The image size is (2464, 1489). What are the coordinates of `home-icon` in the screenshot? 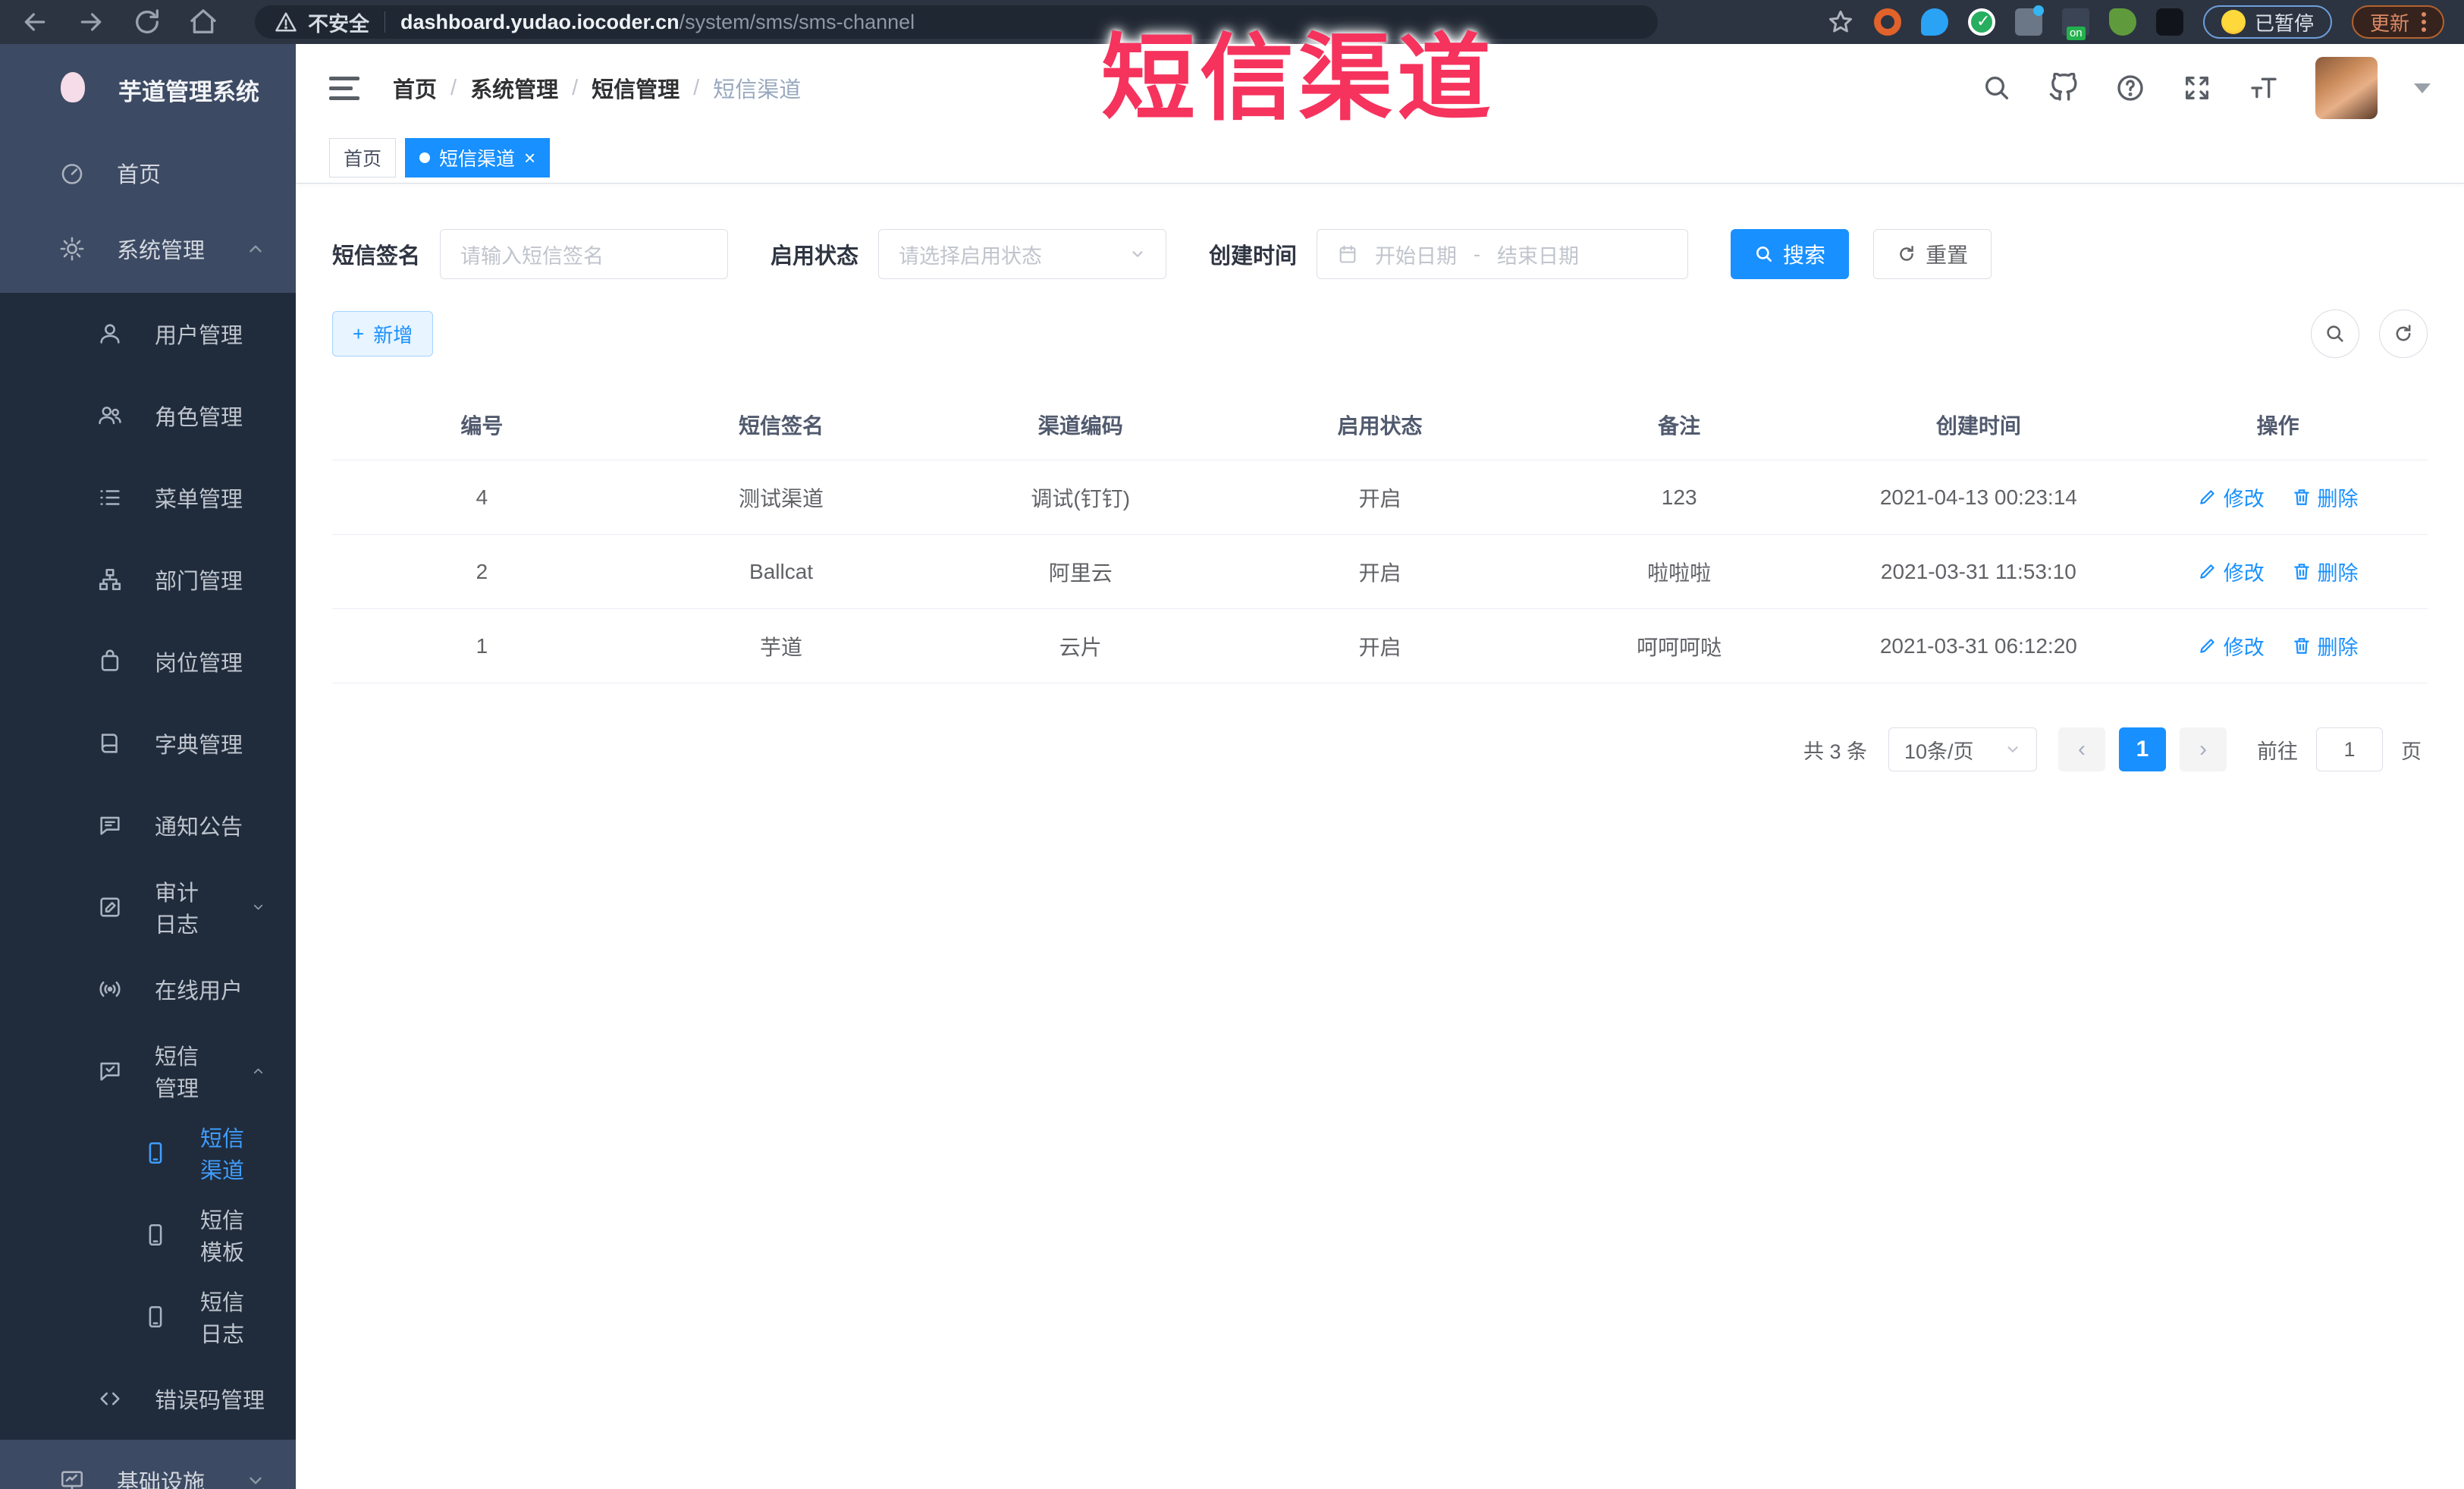 It's located at (203, 22).